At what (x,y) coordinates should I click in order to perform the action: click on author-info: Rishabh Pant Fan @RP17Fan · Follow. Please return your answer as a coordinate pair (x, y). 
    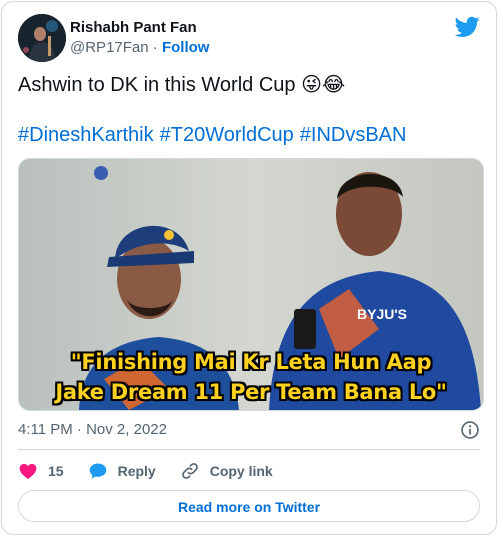
    Looking at the image, I should click on (139, 38).